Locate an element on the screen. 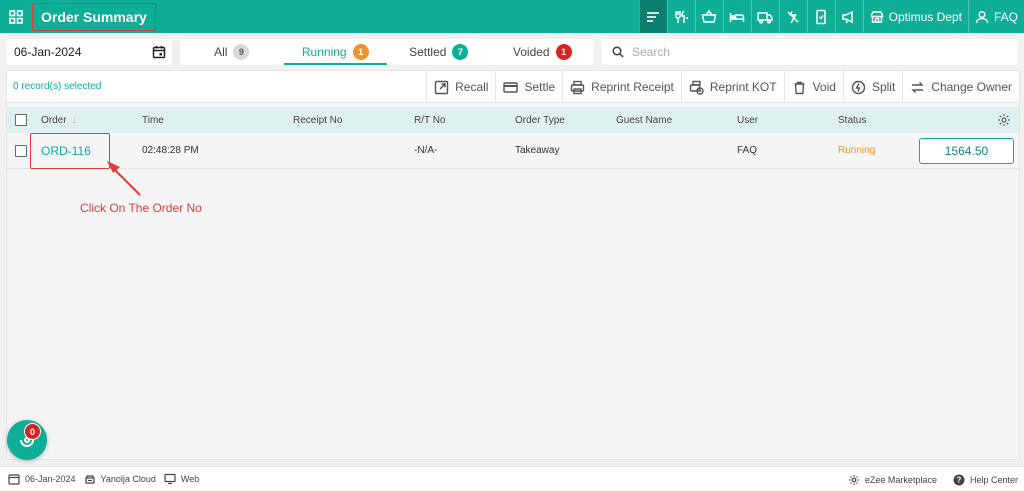  trash-icon is located at coordinates (799, 87).